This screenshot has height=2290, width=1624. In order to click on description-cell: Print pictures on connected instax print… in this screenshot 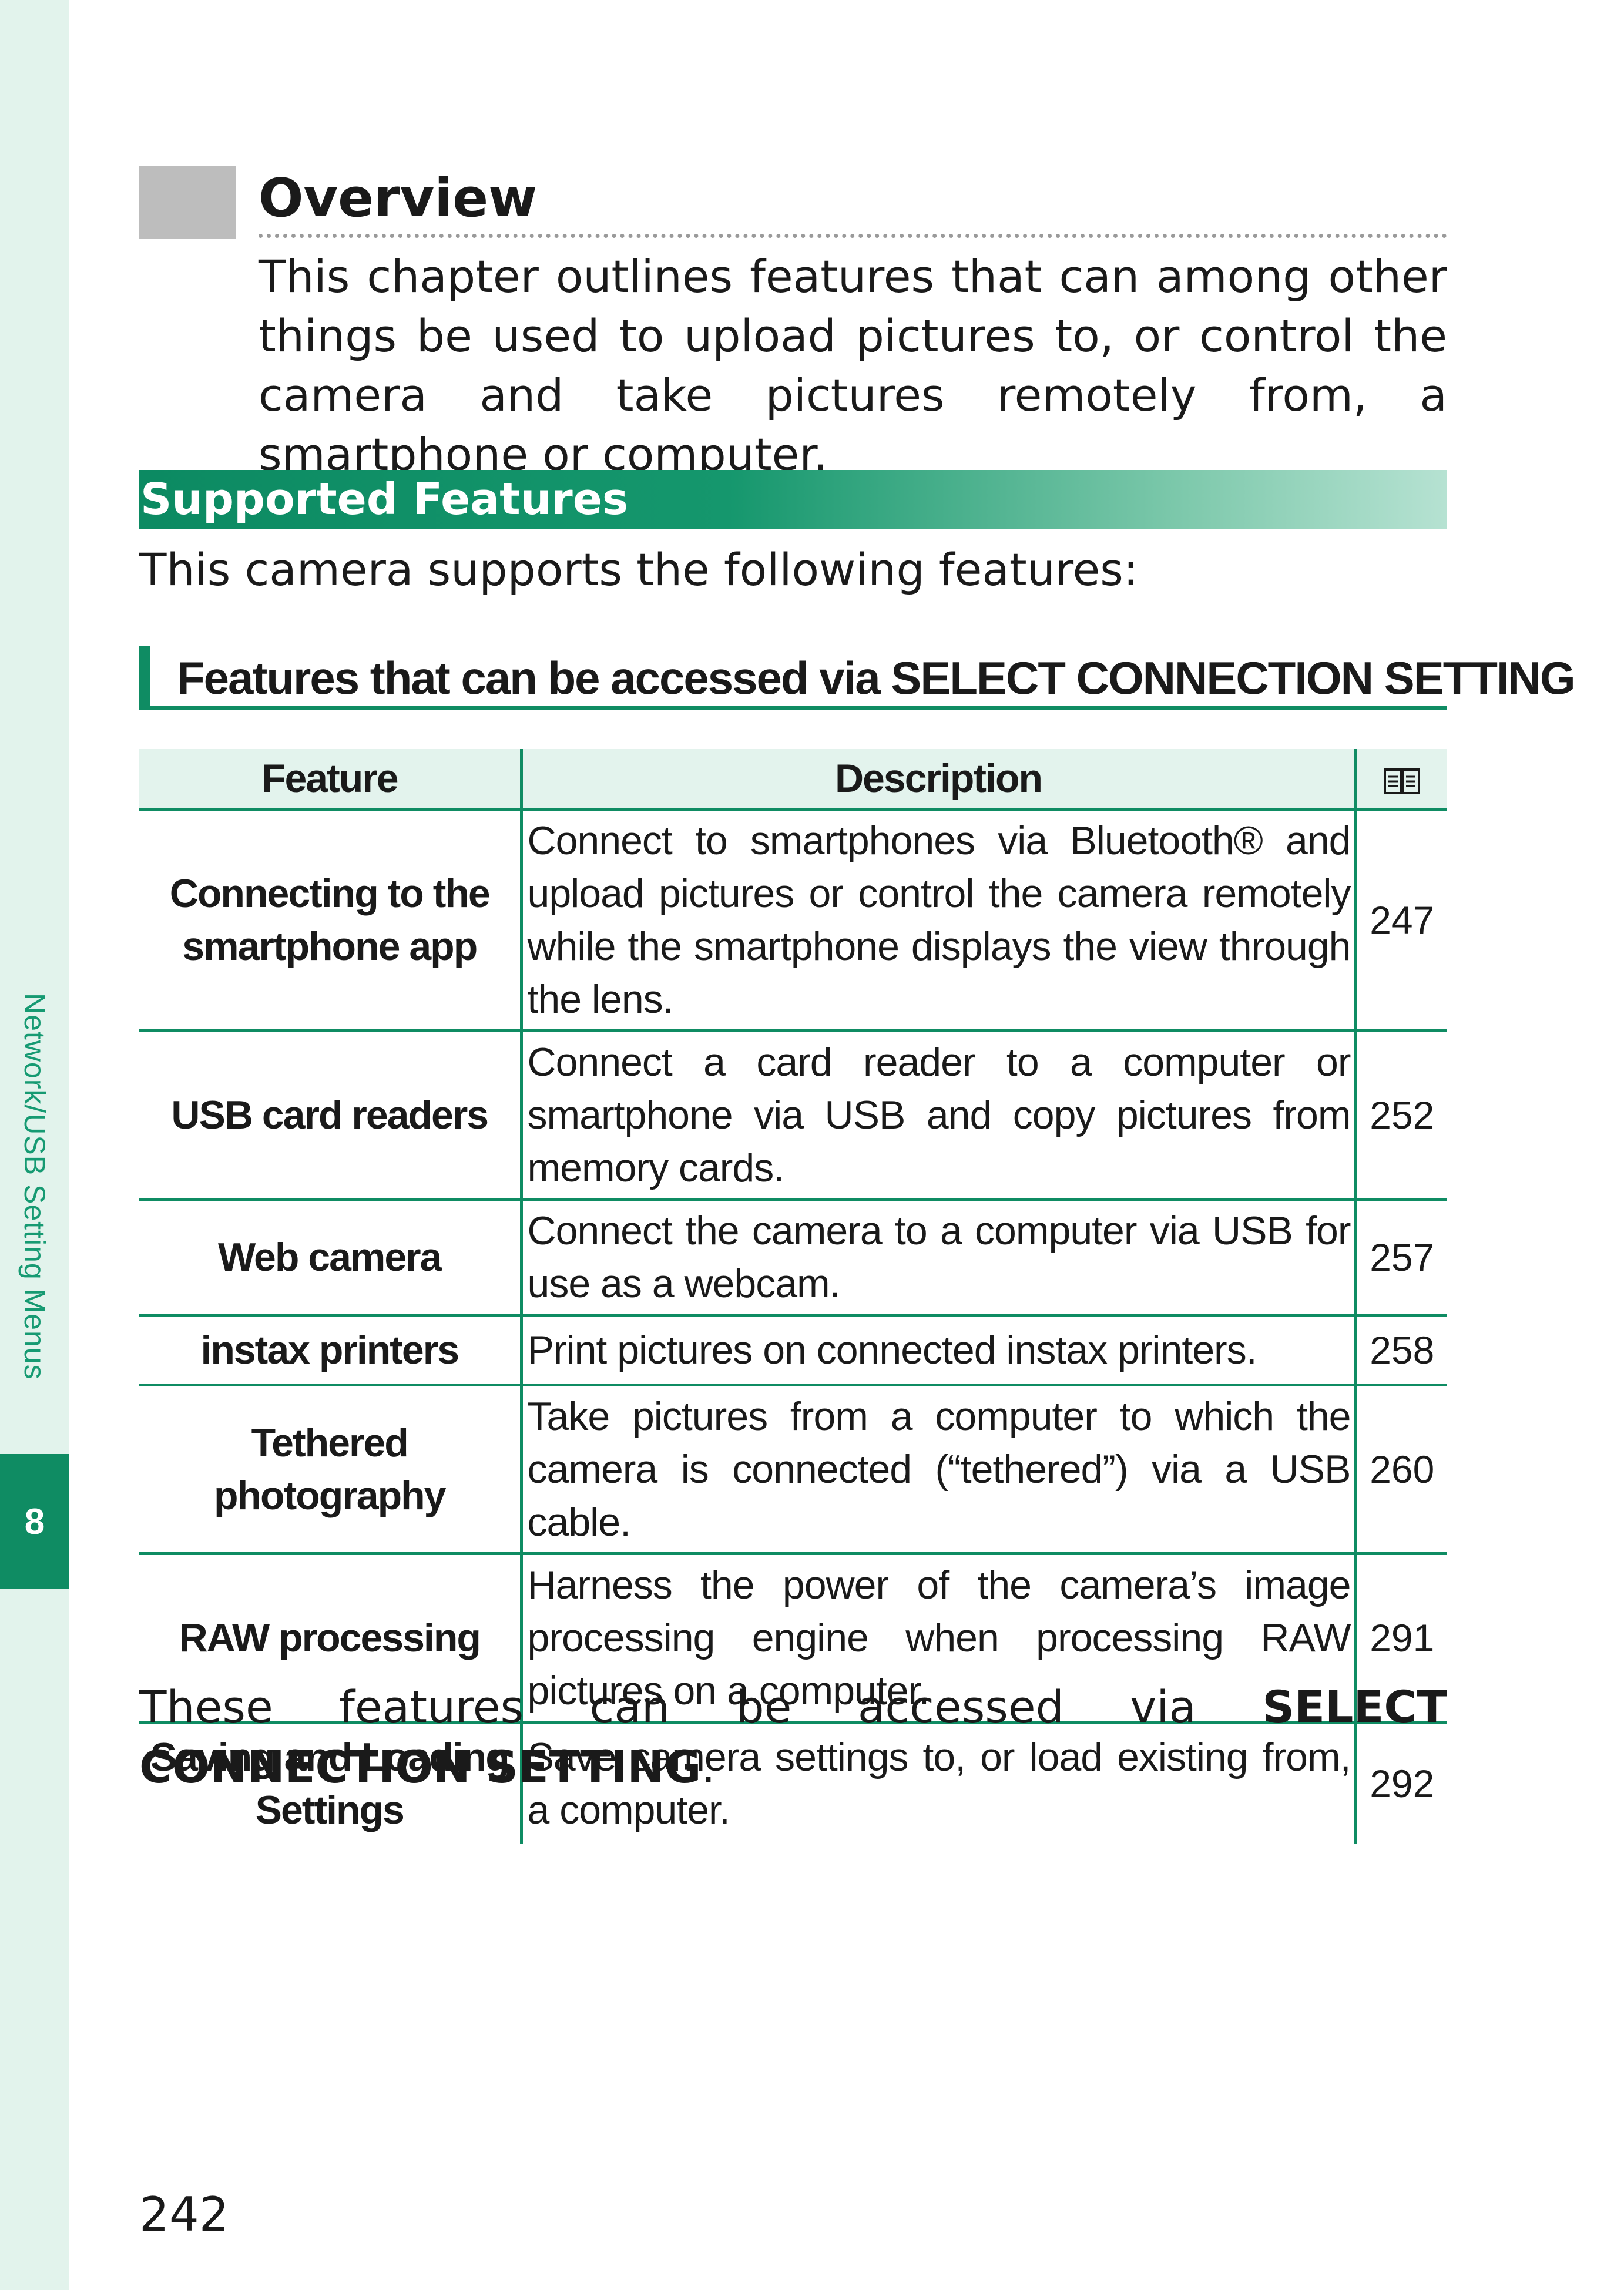, I will do `click(938, 1350)`.